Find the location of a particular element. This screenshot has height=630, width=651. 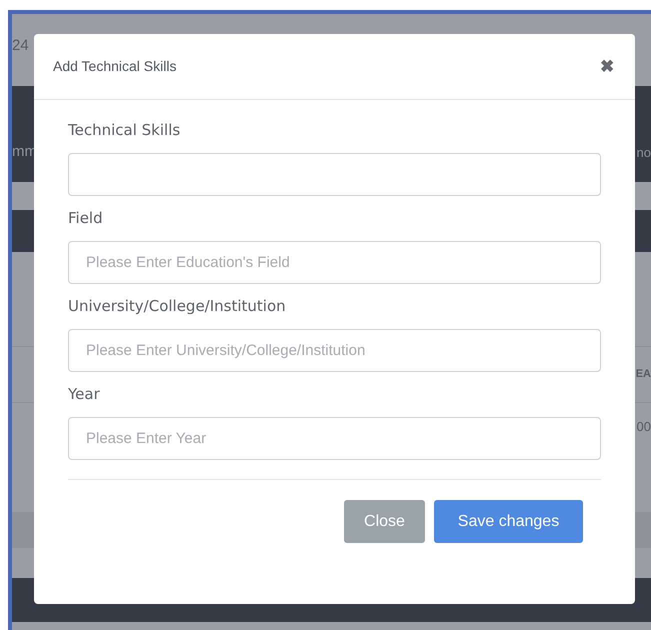

background-text: 00 is located at coordinates (643, 426).